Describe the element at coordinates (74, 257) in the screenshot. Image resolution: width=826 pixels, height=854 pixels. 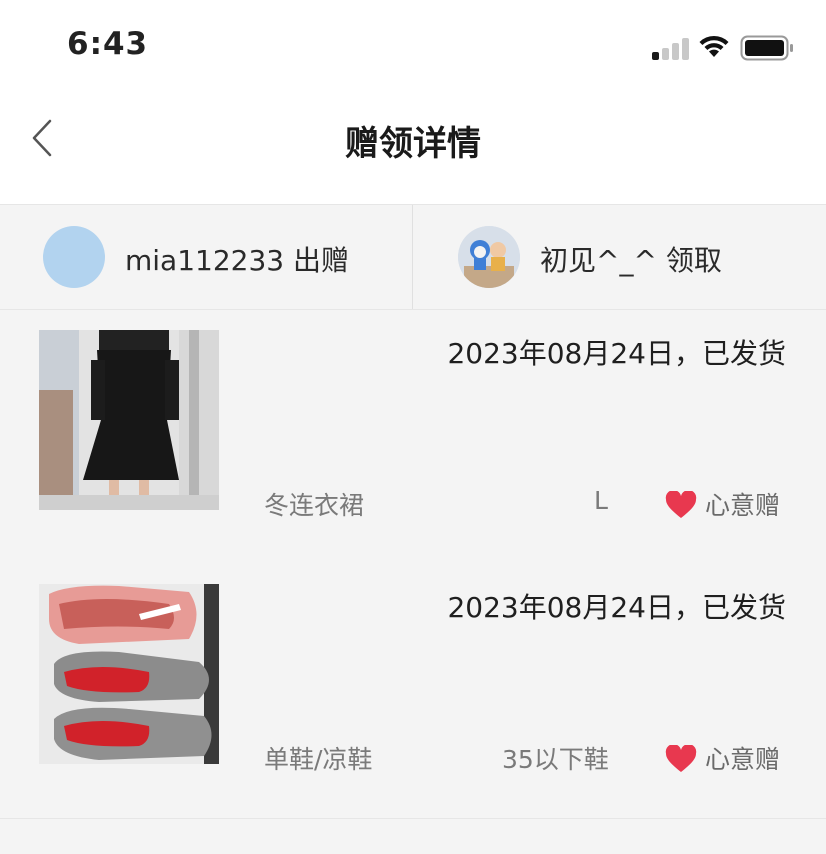
I see `giver-avatar` at that location.